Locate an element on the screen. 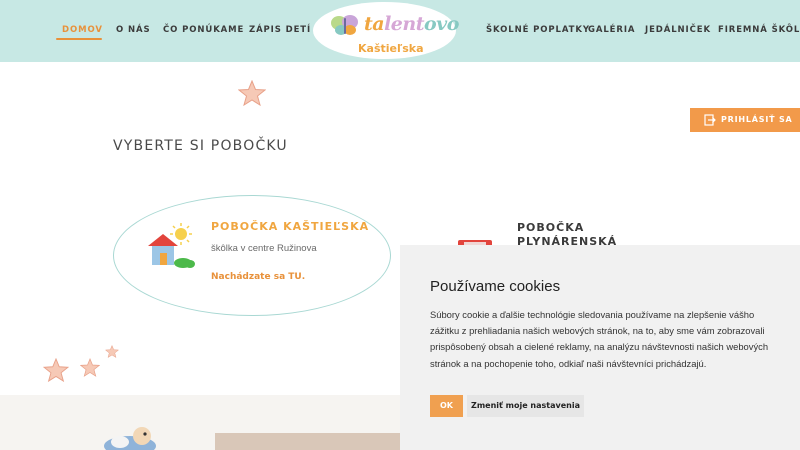 This screenshot has height=450, width=800. nav-zapis-deti: ZÁPIS DETÍ is located at coordinates (280, 30).